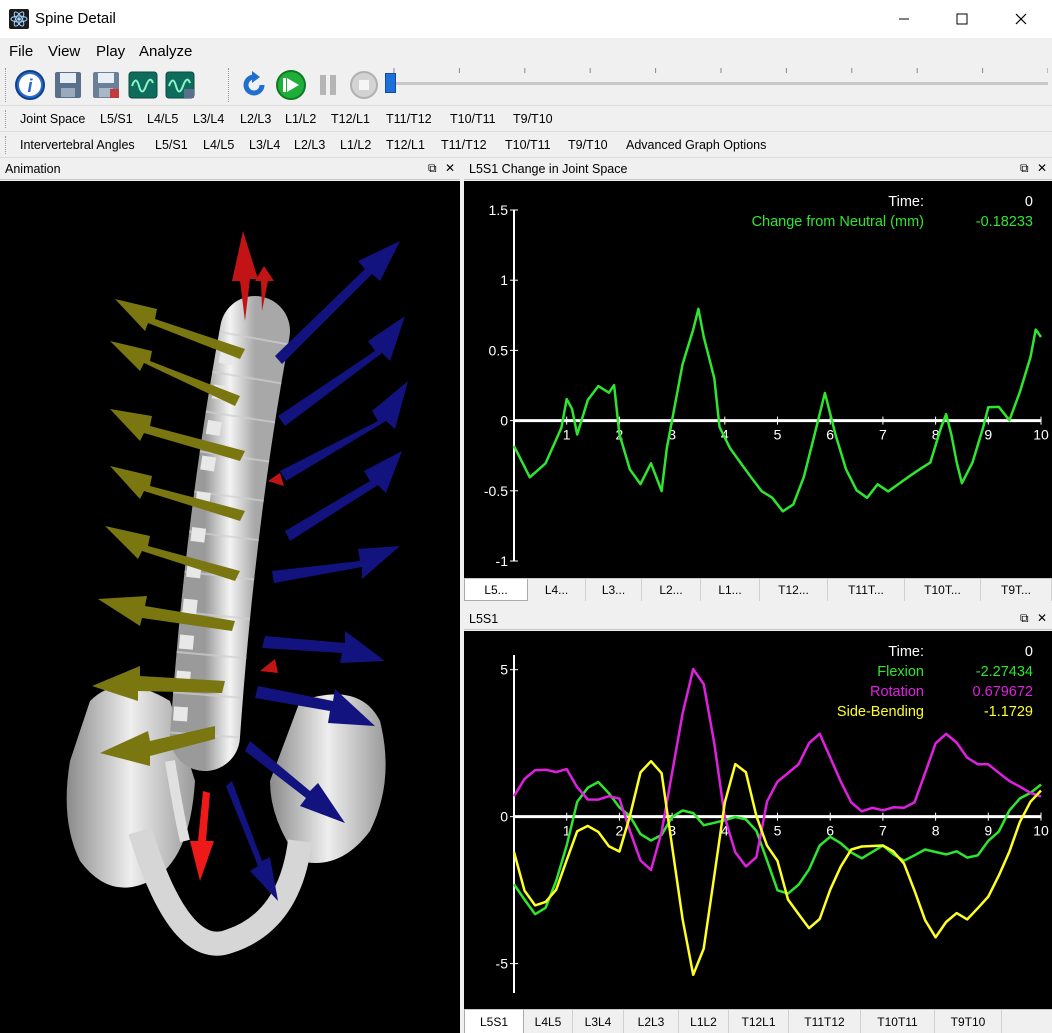 This screenshot has height=1033, width=1052. I want to click on angles-tab: T10T11, so click(898, 1021).